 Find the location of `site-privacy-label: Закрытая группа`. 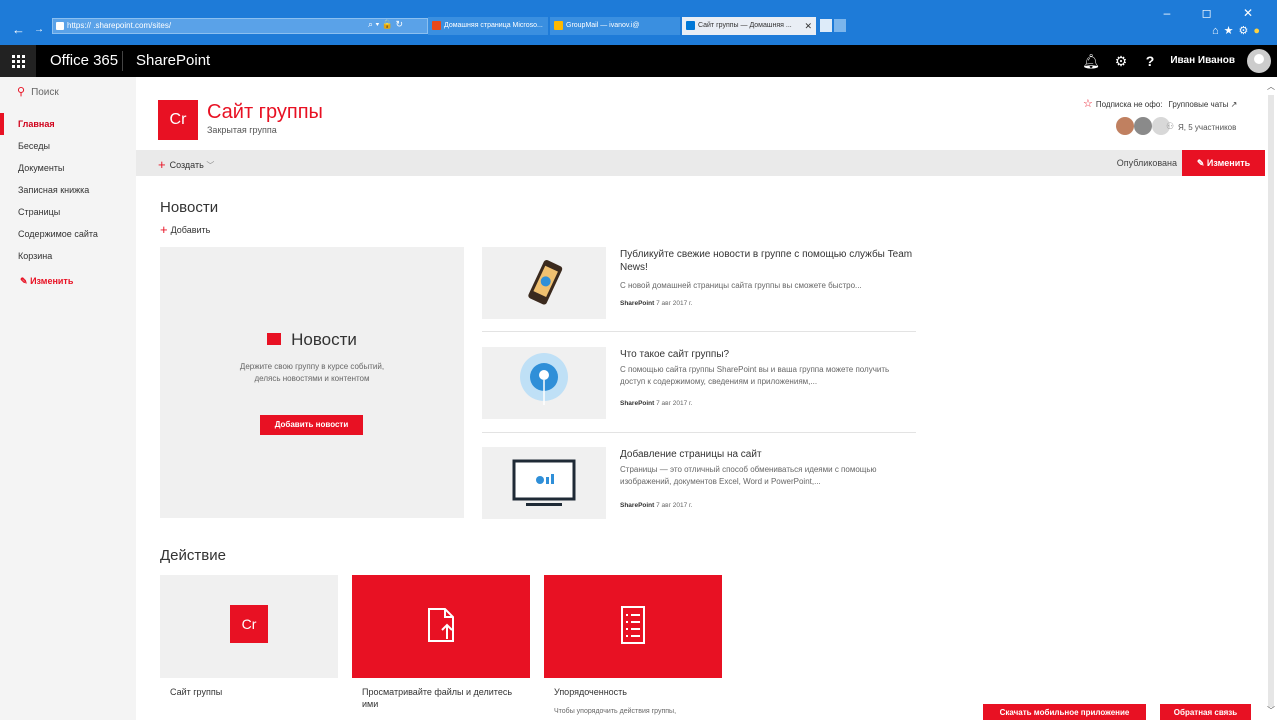

site-privacy-label: Закрытая группа is located at coordinates (242, 130).